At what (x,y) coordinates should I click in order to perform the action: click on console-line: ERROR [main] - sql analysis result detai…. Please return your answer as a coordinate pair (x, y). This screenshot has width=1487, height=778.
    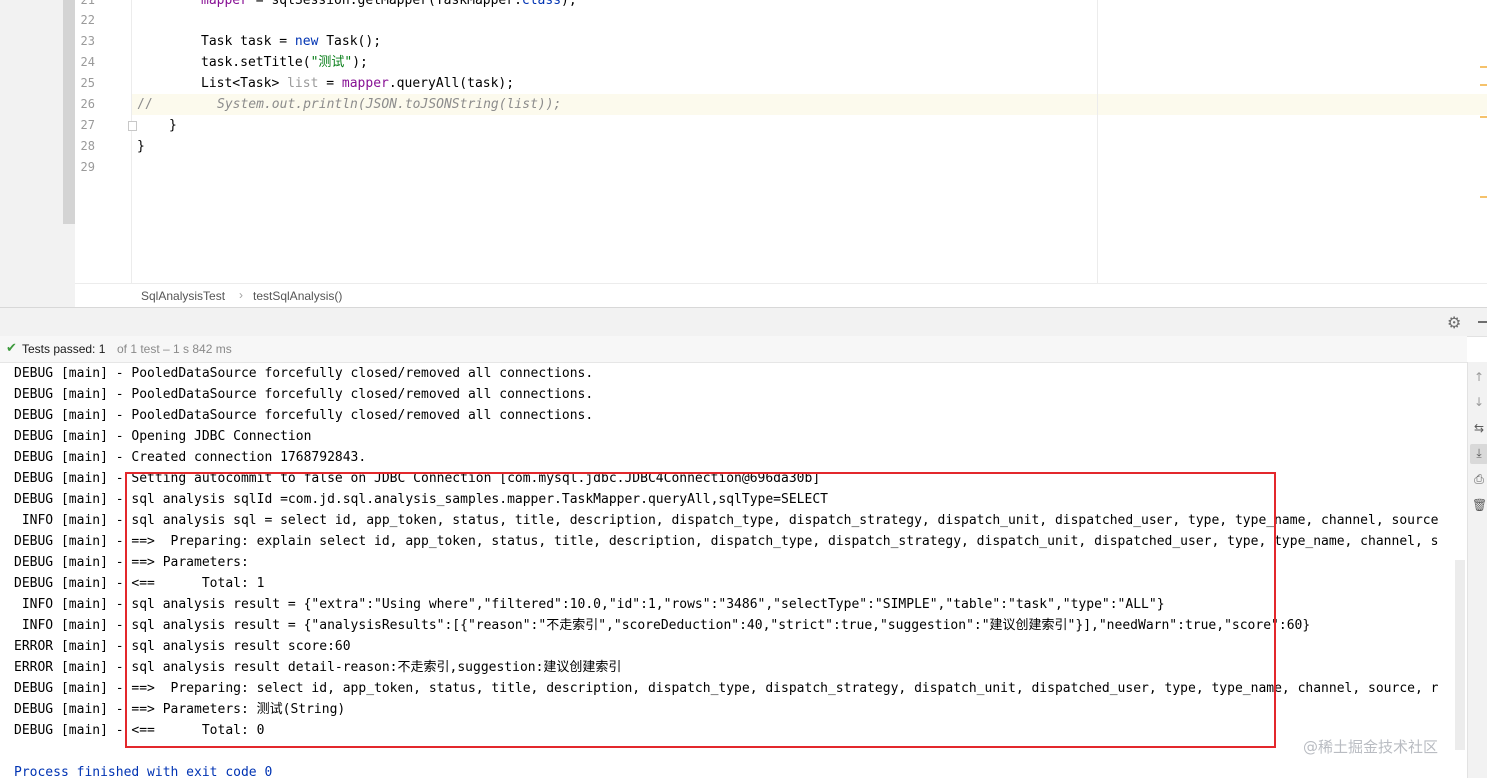
    Looking at the image, I should click on (318, 667).